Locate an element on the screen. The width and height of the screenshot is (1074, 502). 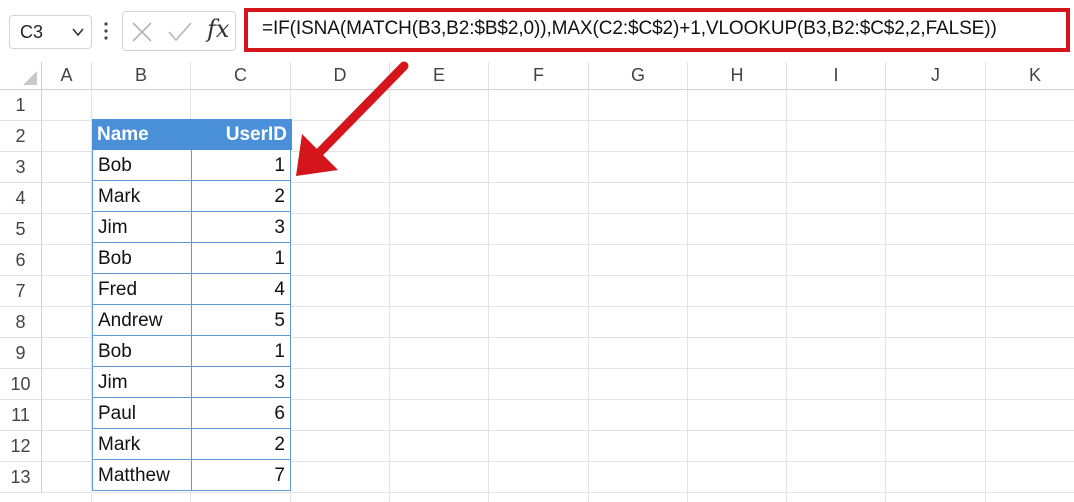
userid-cell: 7 is located at coordinates (241, 475).